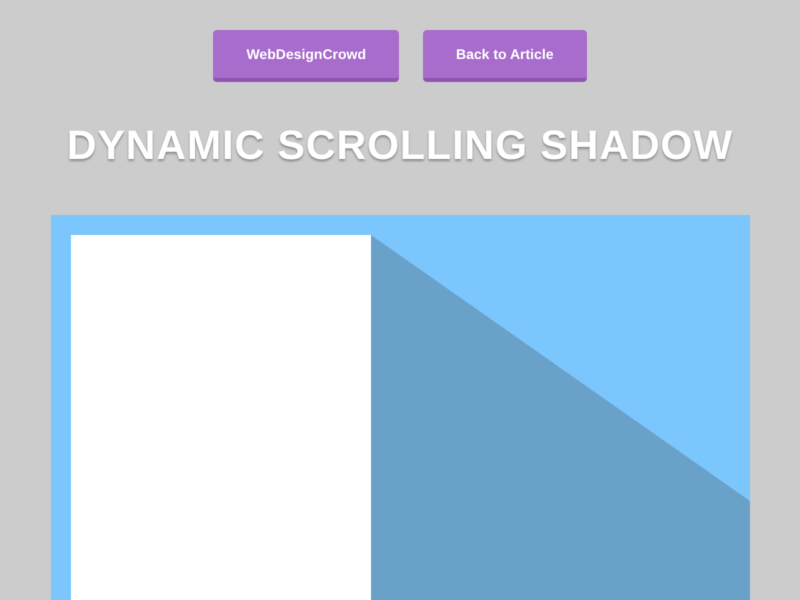  Describe the element at coordinates (505, 56) in the screenshot. I see `nav-button: Back to Article` at that location.